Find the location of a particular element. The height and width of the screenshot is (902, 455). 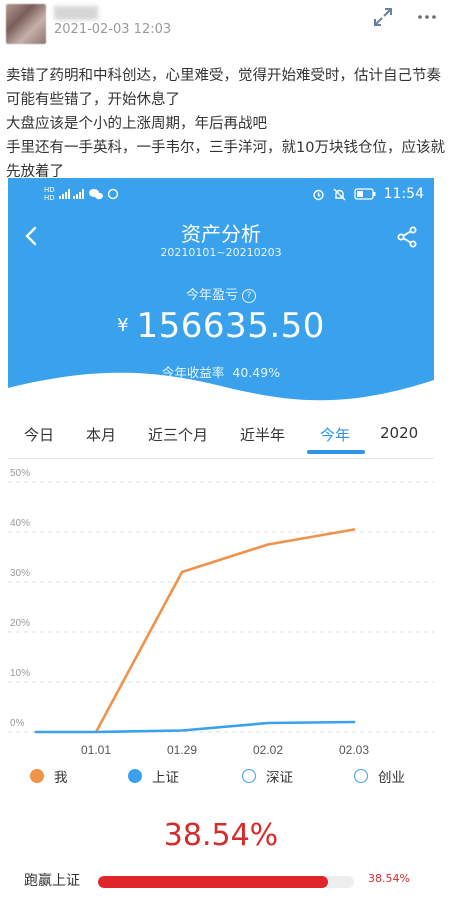

series-line-sh is located at coordinates (195, 727).